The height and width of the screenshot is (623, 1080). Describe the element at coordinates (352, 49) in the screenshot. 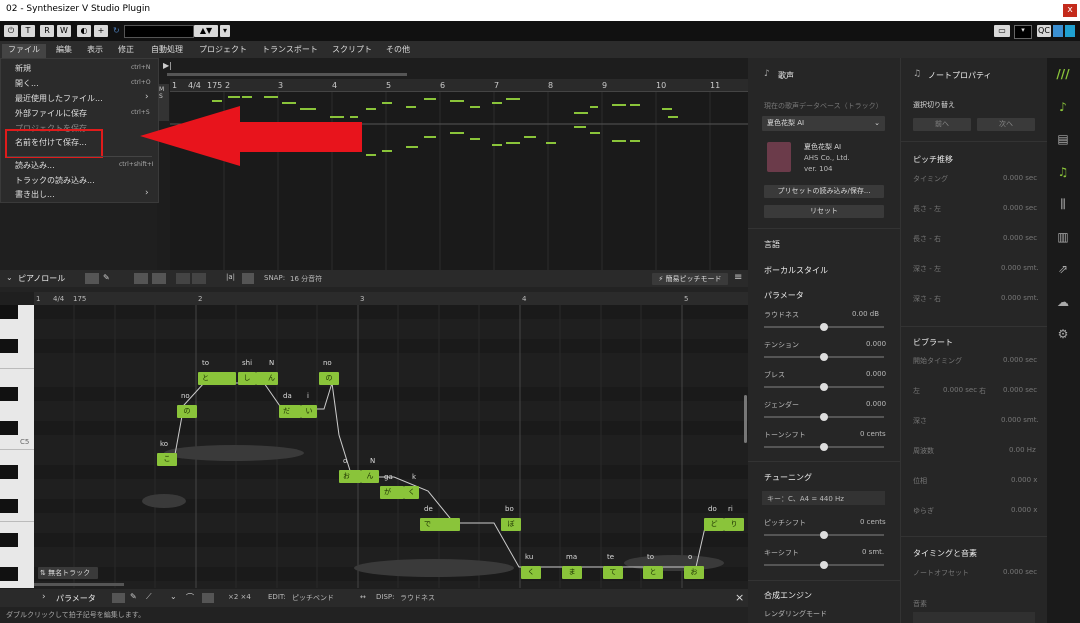

I see `menu-script: スクリプト` at that location.